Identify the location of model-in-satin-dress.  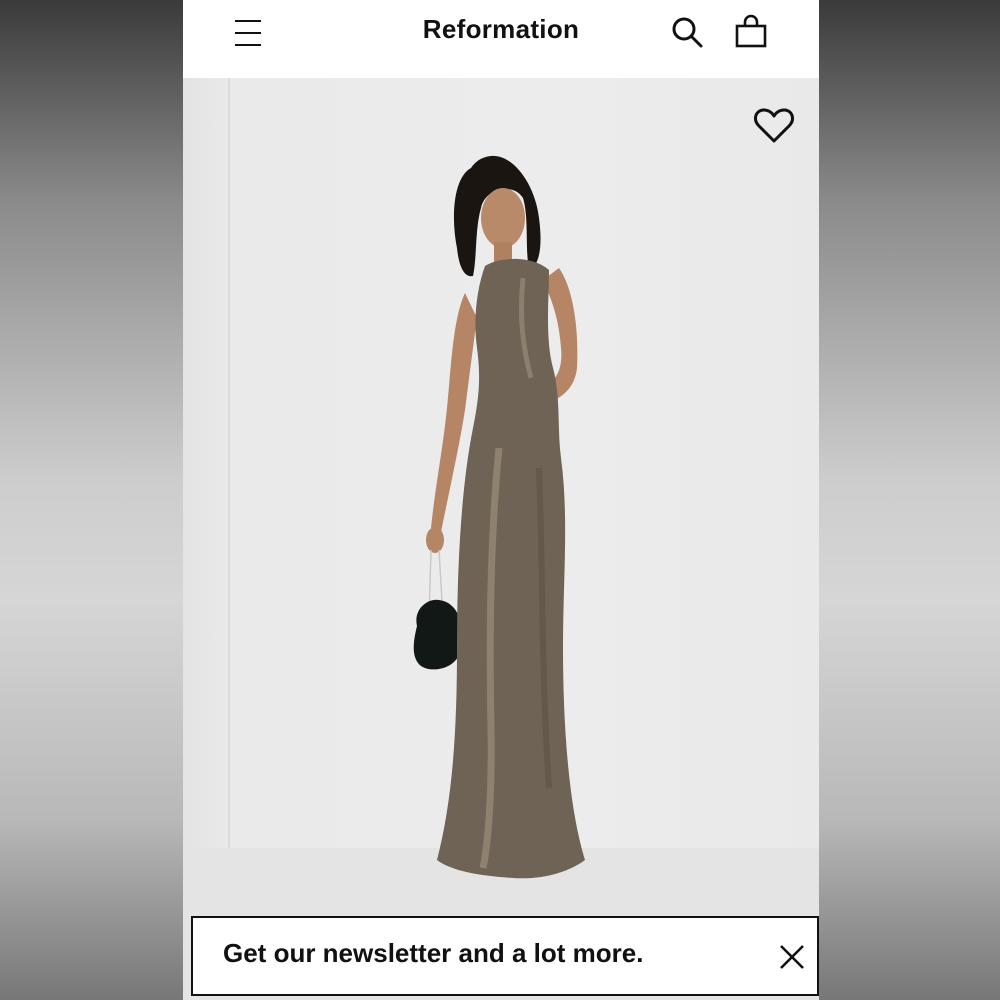
(499, 517).